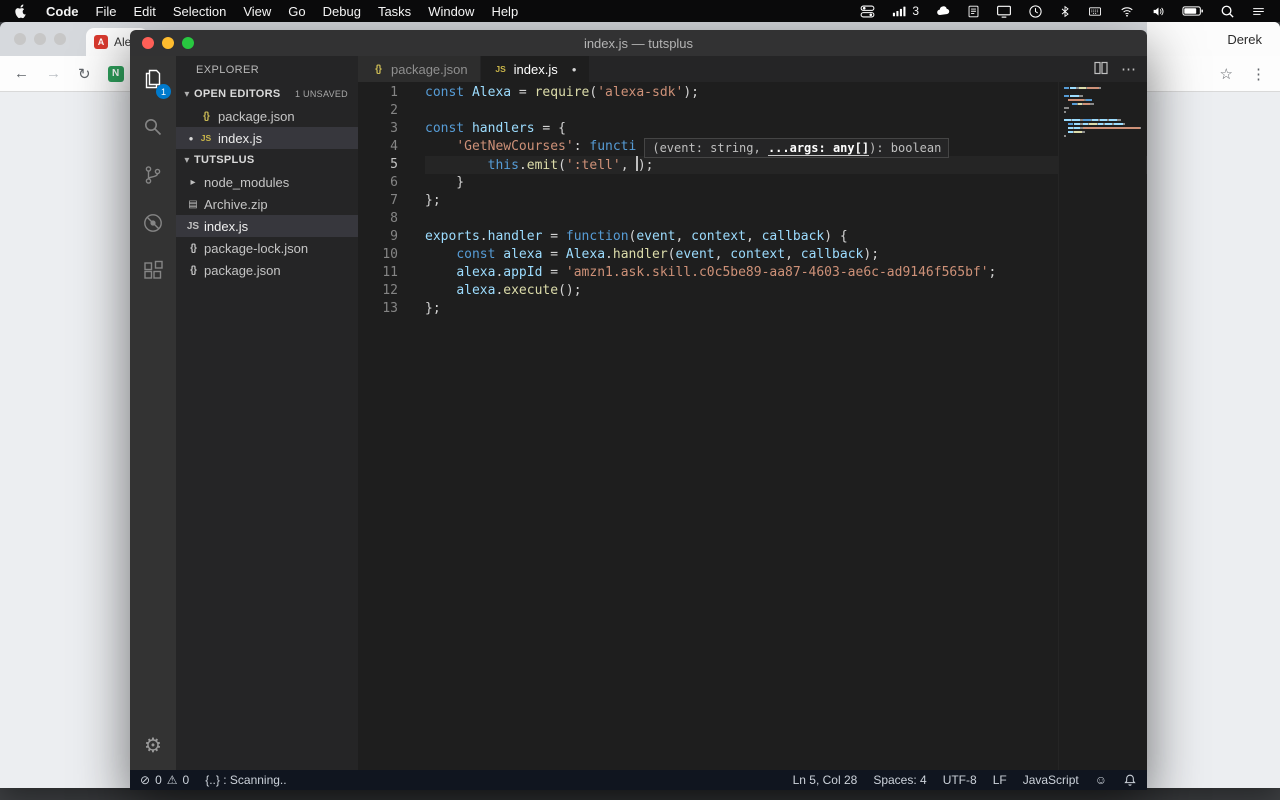 Image resolution: width=1280 pixels, height=800 pixels. Describe the element at coordinates (144, 11) in the screenshot. I see `menu-item-edit: Edit` at that location.